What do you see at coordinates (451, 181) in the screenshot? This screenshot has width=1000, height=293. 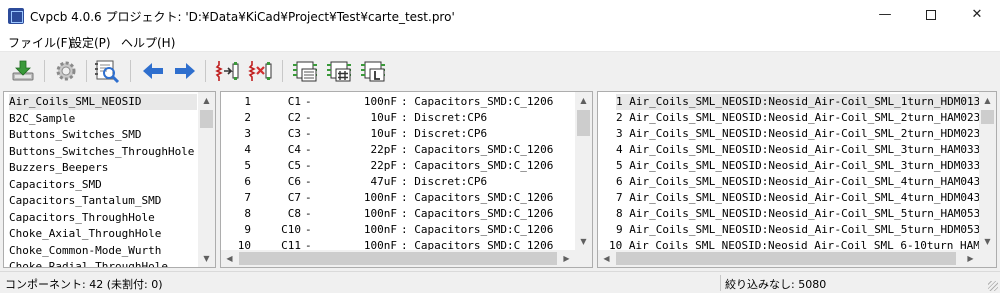 I see `component-footprint-name: Discret:CP6` at bounding box center [451, 181].